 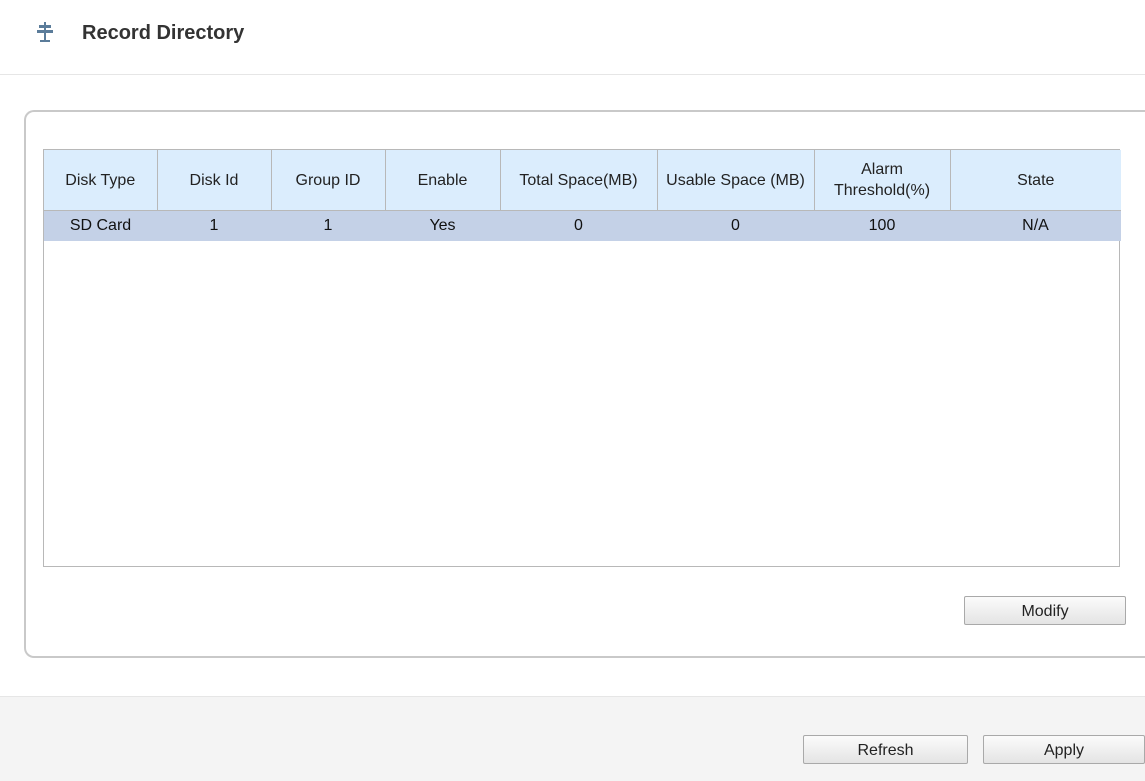 What do you see at coordinates (579, 180) in the screenshot?
I see `column-header-total-space: Total Space(MB)` at bounding box center [579, 180].